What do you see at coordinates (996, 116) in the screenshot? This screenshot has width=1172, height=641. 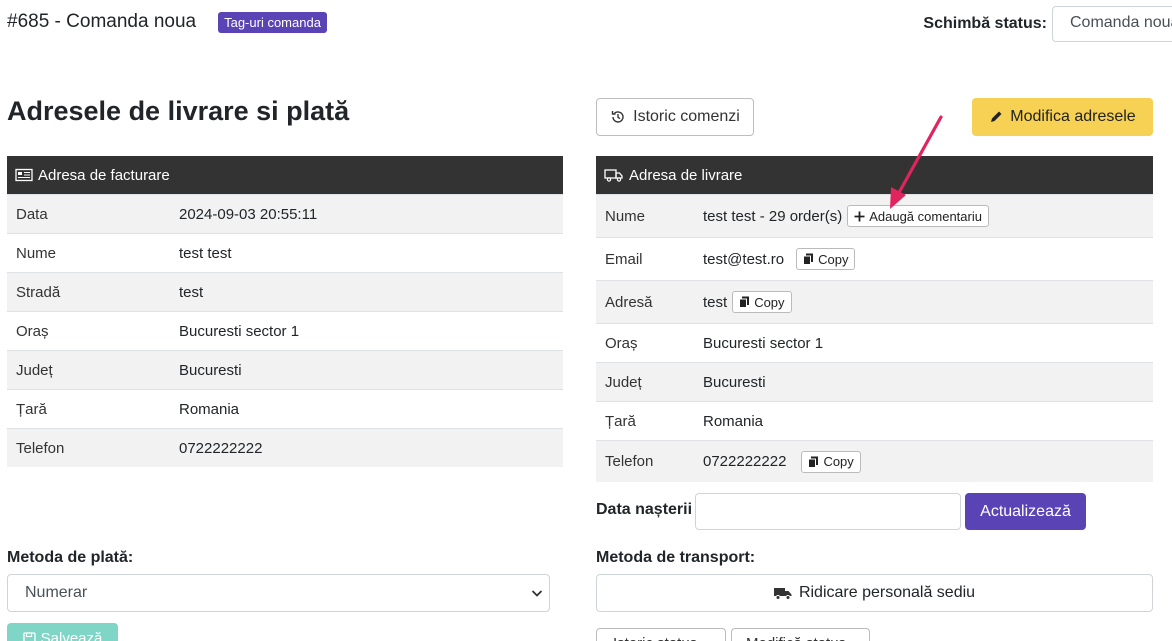 I see `pencil-icon` at bounding box center [996, 116].